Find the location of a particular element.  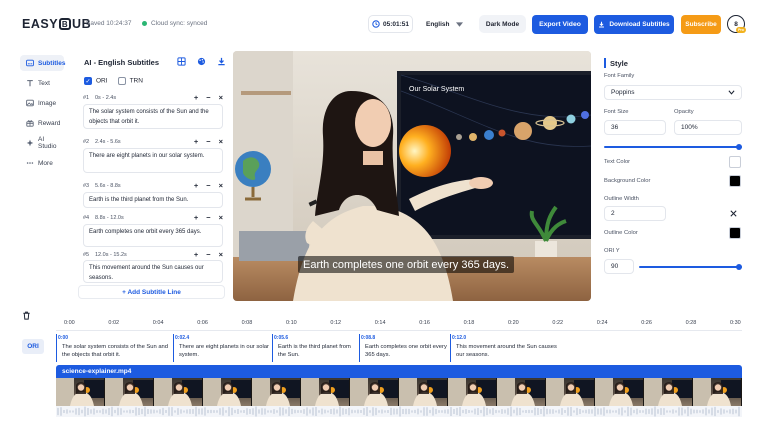

outline-width-label: Outline Width is located at coordinates (621, 199).